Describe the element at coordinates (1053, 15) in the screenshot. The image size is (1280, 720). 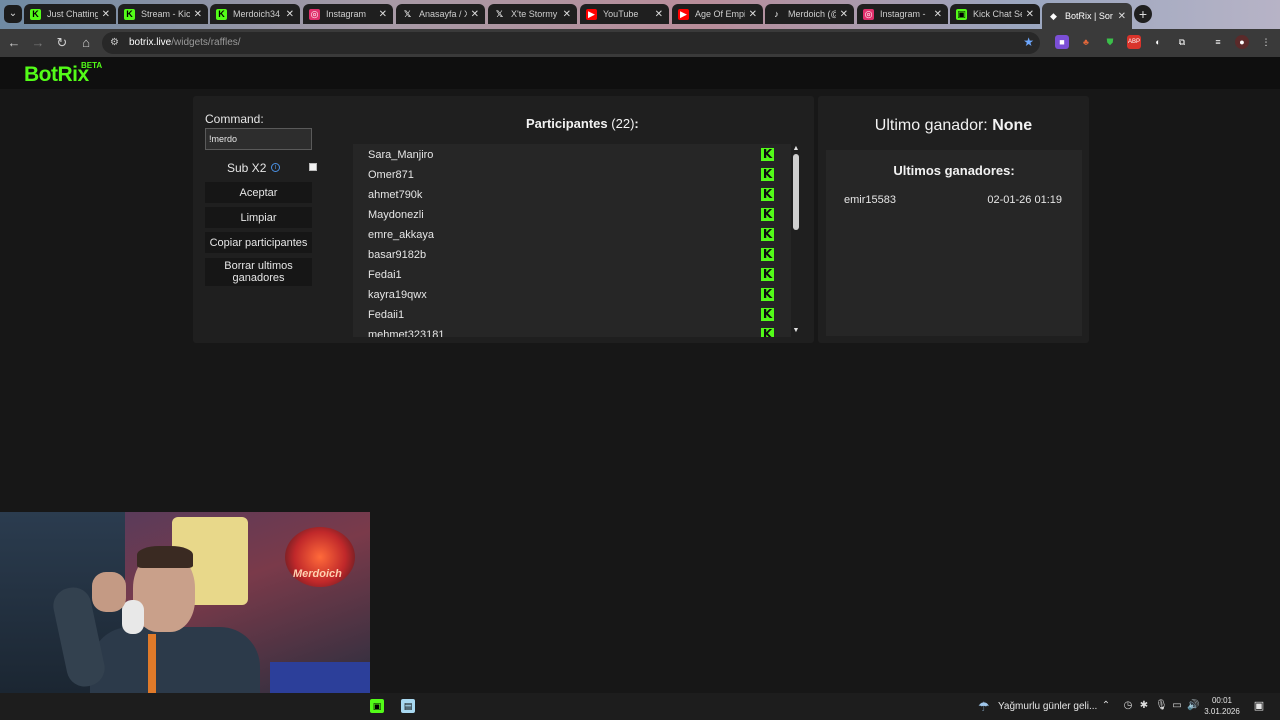
I see `botrix-icon: ◆` at that location.